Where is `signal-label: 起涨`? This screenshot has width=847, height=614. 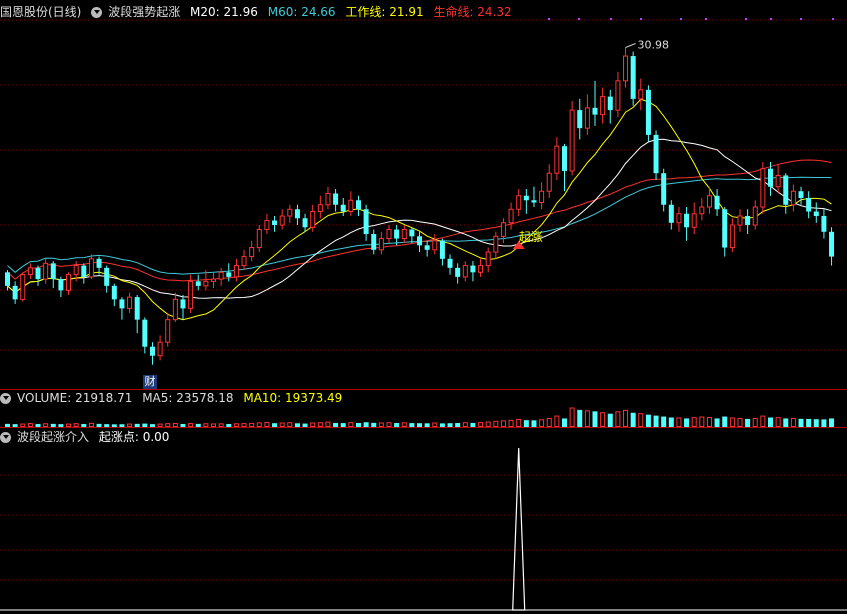 signal-label: 起涨 is located at coordinates (531, 236).